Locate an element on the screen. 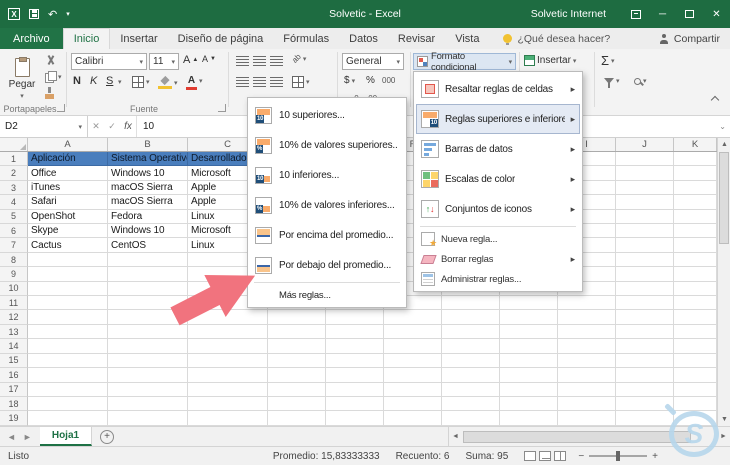 The image size is (730, 465). cell-k12 is located at coordinates (695, 317).